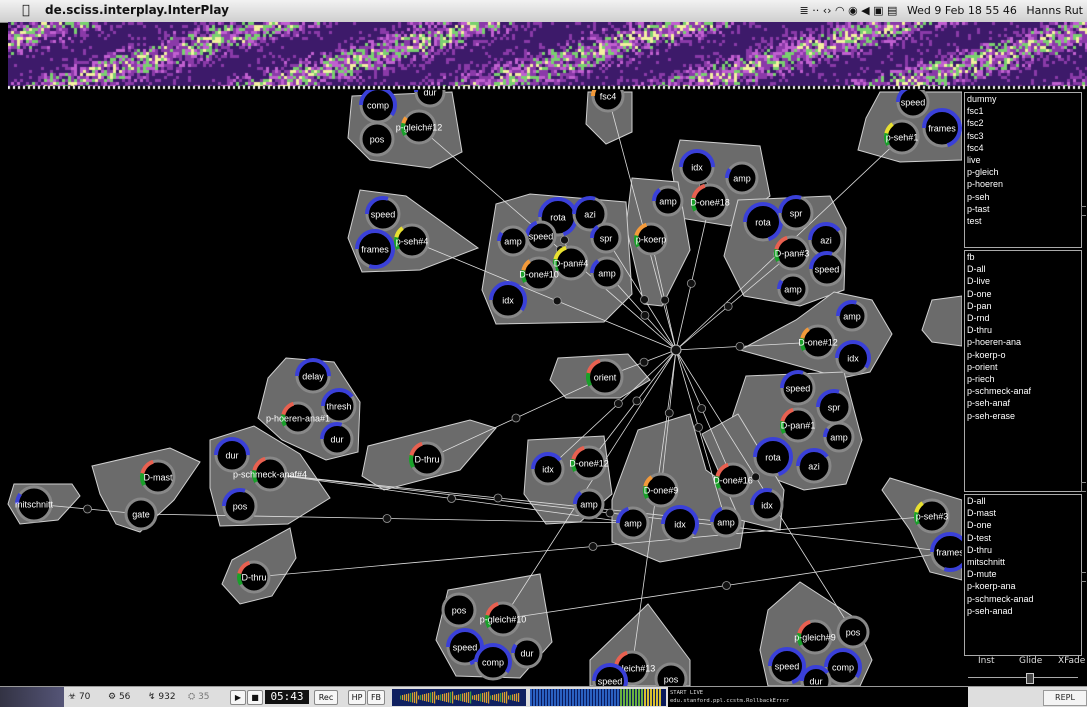 The height and width of the screenshot is (707, 1087). Describe the element at coordinates (1023, 269) in the screenshot. I see `list-item: D-all` at that location.